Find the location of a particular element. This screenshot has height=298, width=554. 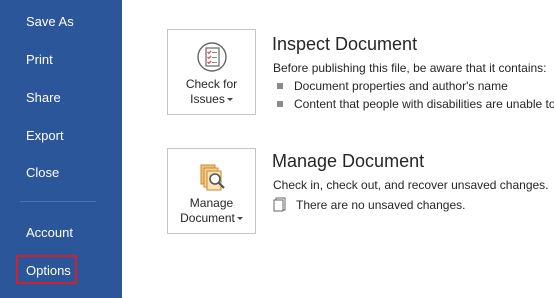

manage-status-text: There are no unsaved changes. is located at coordinates (381, 204).